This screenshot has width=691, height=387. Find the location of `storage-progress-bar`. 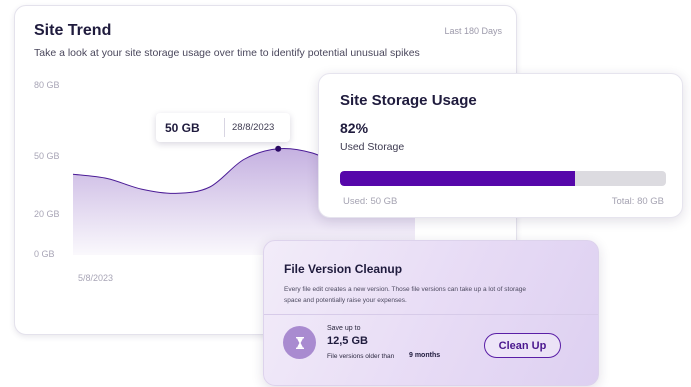

storage-progress-bar is located at coordinates (503, 178).